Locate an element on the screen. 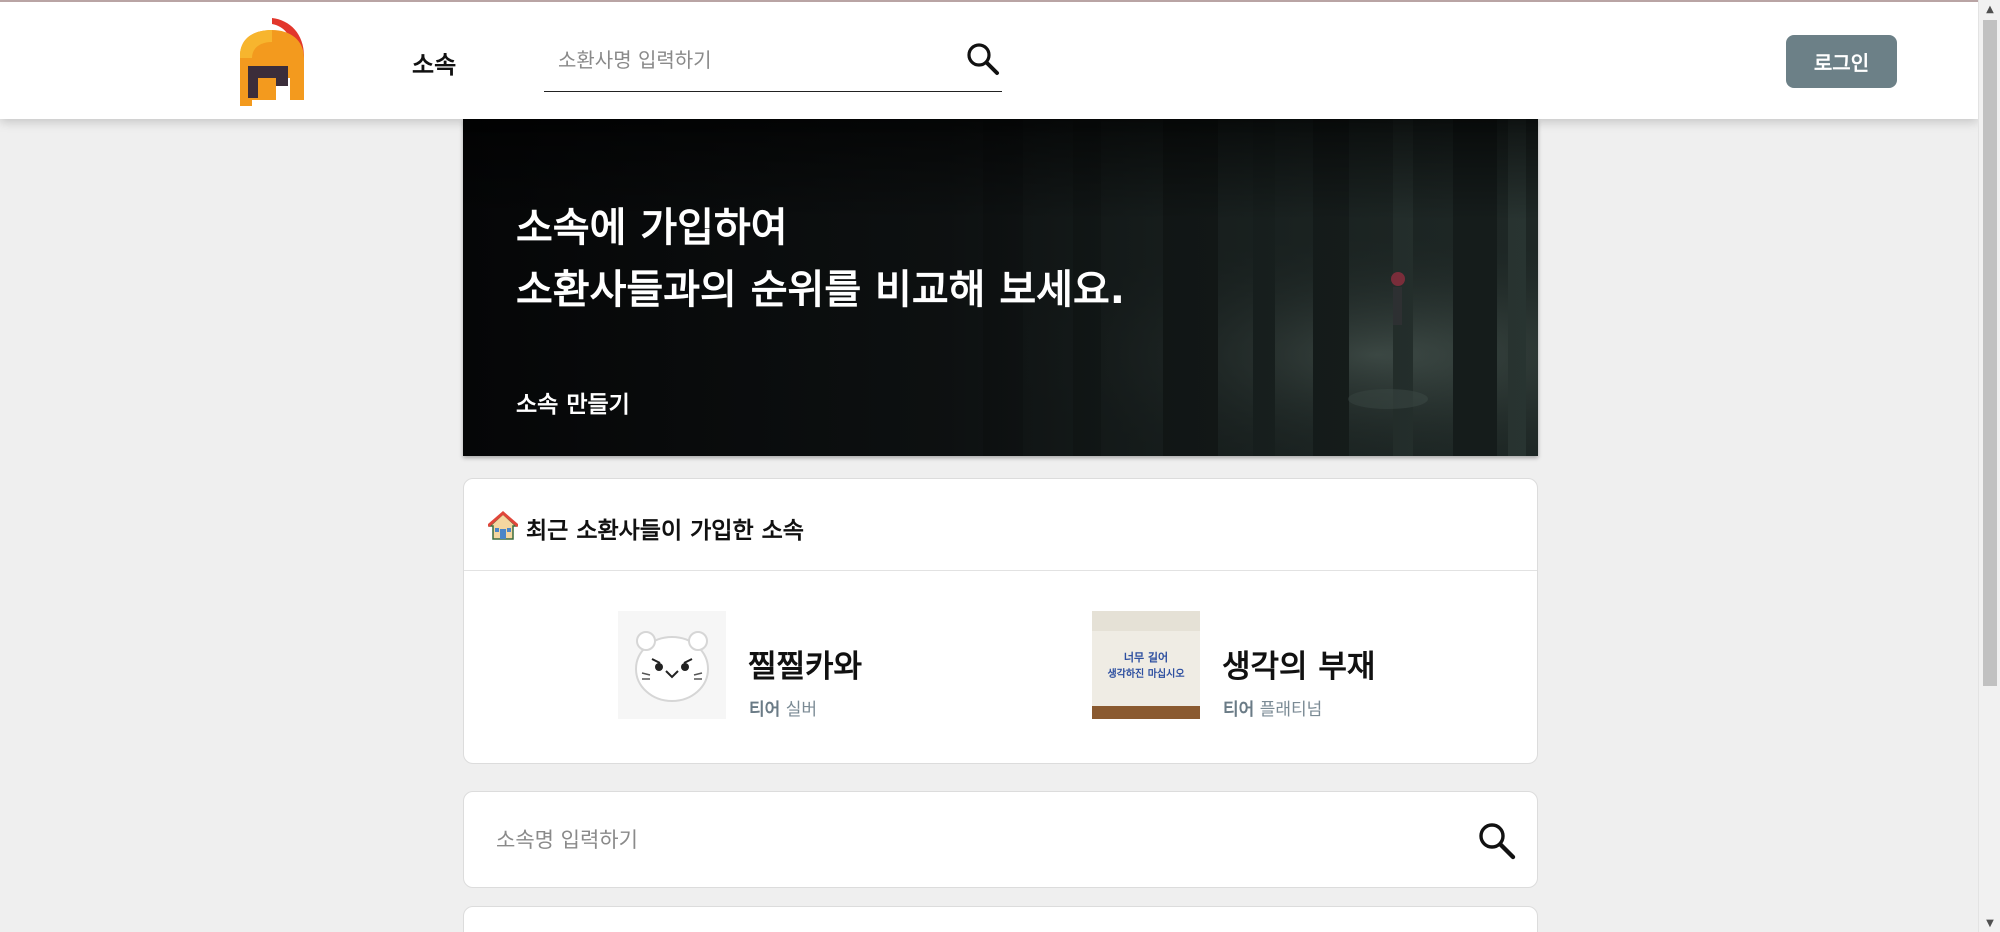 This screenshot has width=2000, height=932. white-bear-face-icon is located at coordinates (672, 665).